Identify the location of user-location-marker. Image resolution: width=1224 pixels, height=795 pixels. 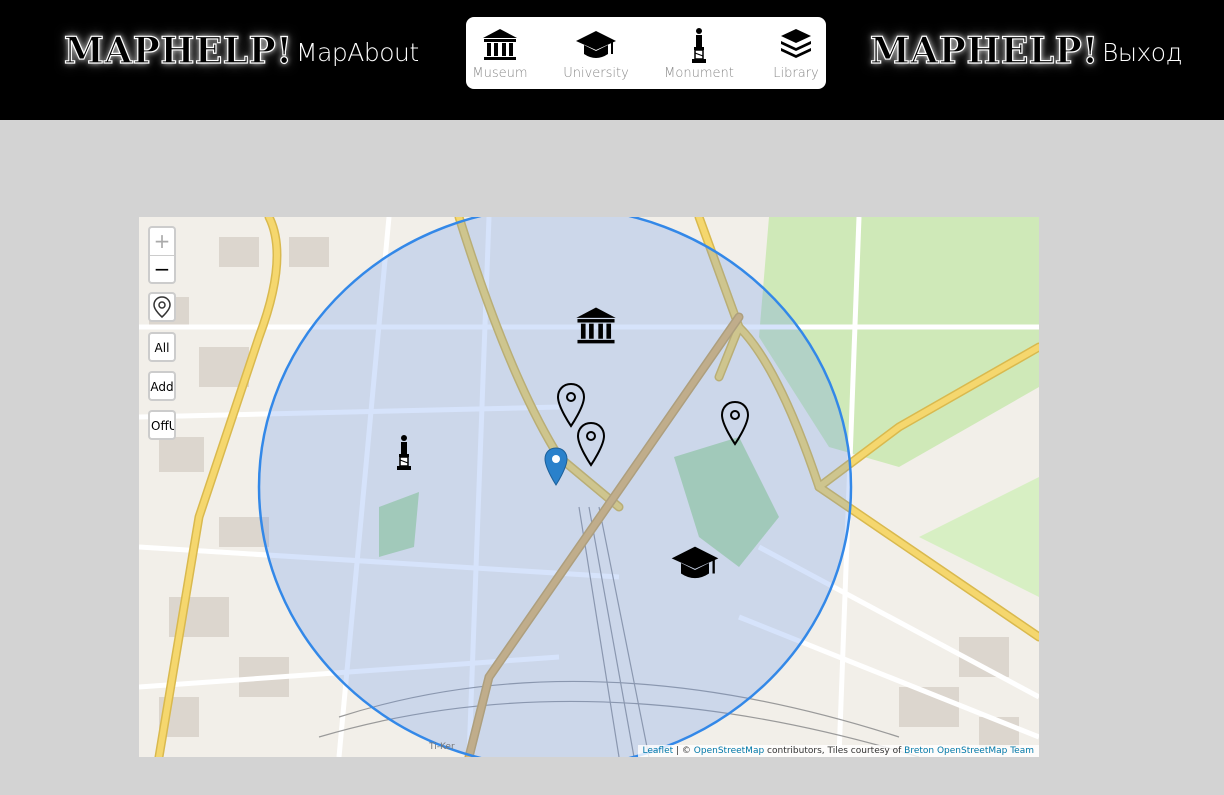
(556, 467).